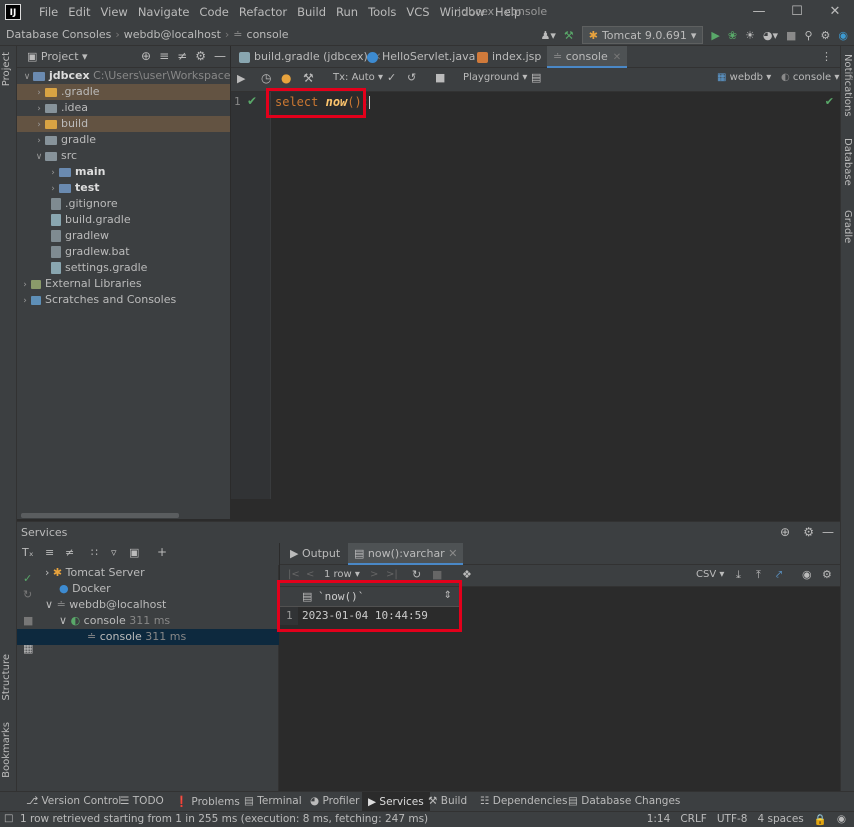  Describe the element at coordinates (6, 69) in the screenshot. I see `project-tool-button: Project` at that location.